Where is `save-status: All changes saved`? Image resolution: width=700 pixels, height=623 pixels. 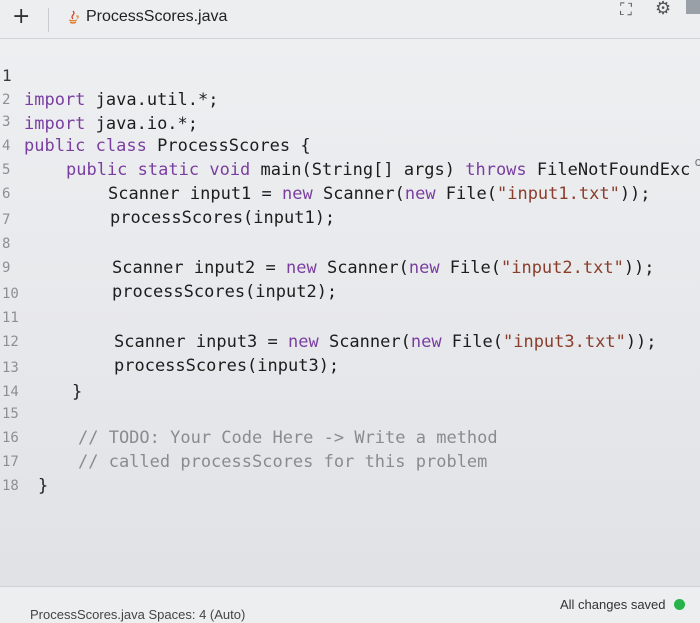 save-status: All changes saved is located at coordinates (613, 604).